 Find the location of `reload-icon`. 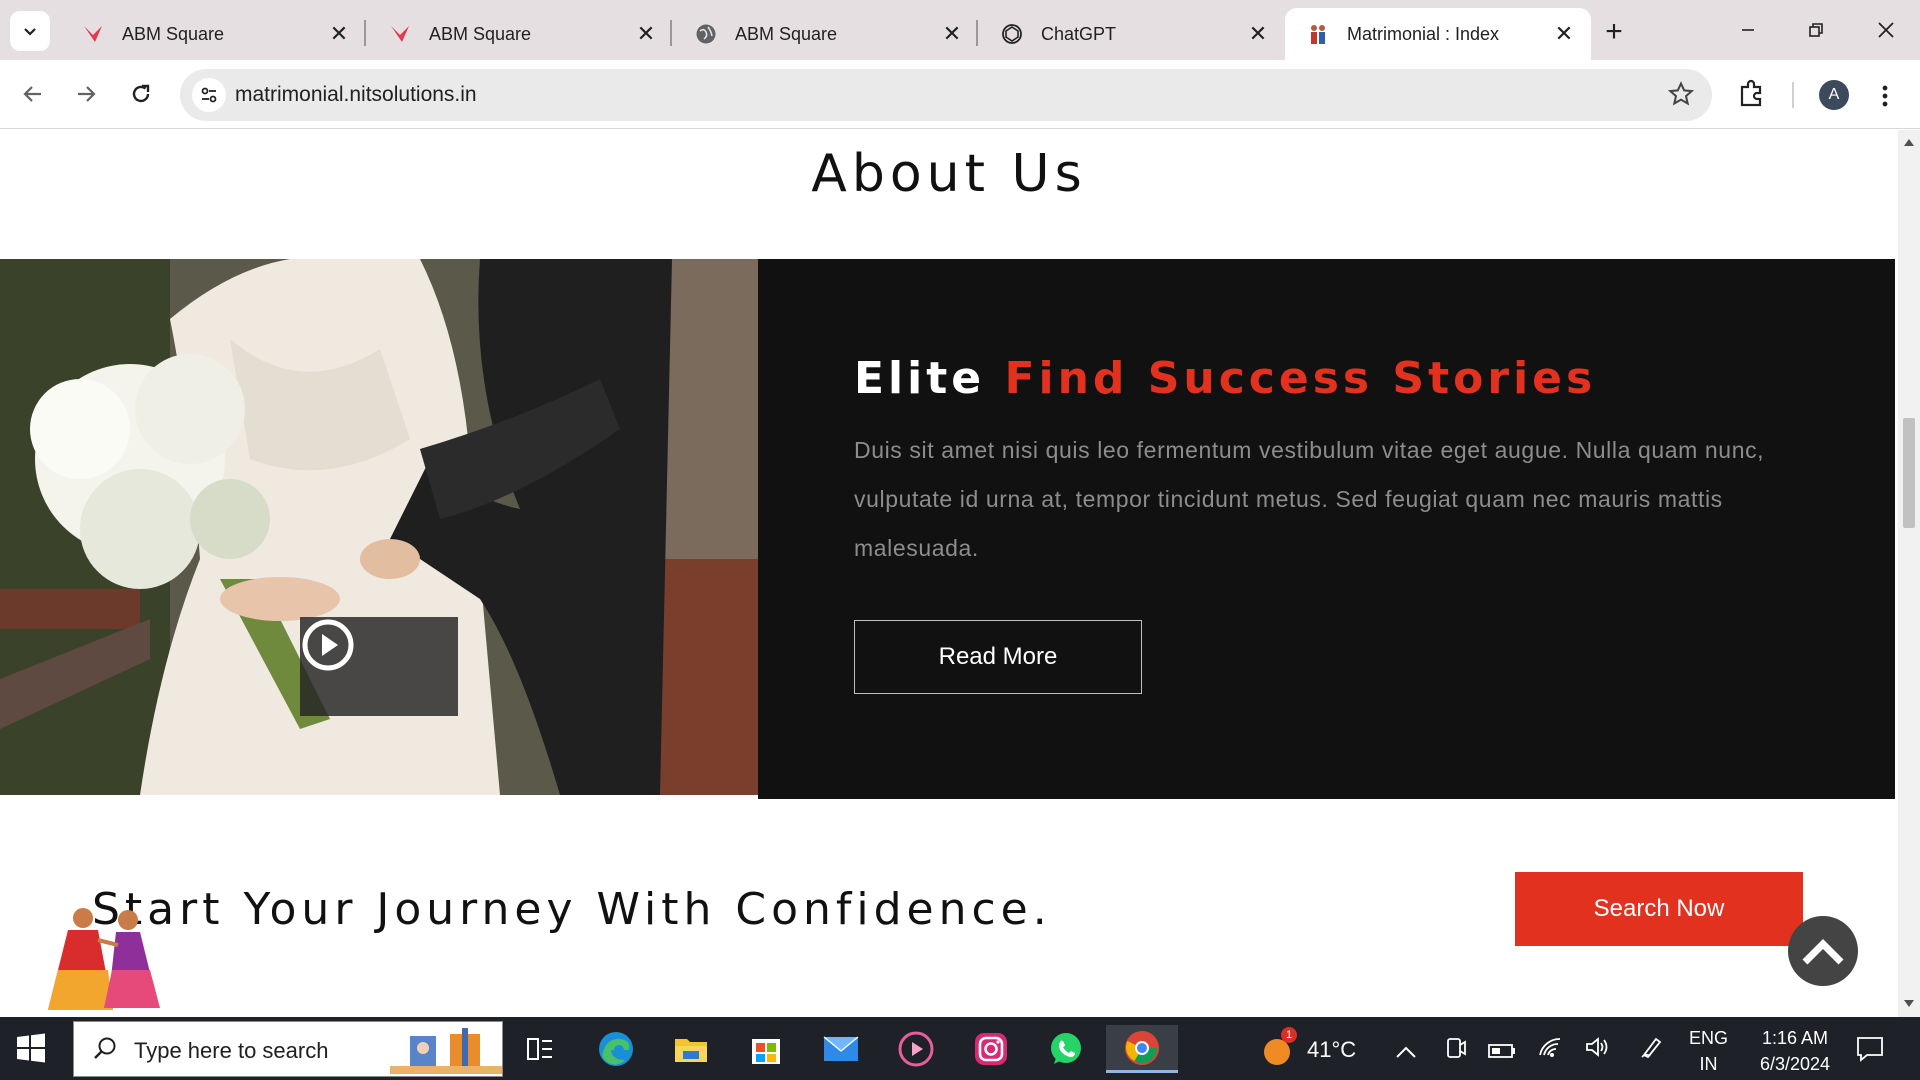

reload-icon is located at coordinates (141, 93).